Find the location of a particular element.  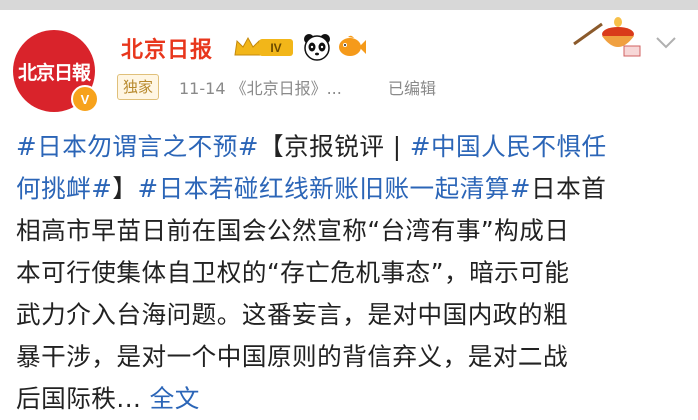

topic-tag: 何挑衅# is located at coordinates (64, 188).